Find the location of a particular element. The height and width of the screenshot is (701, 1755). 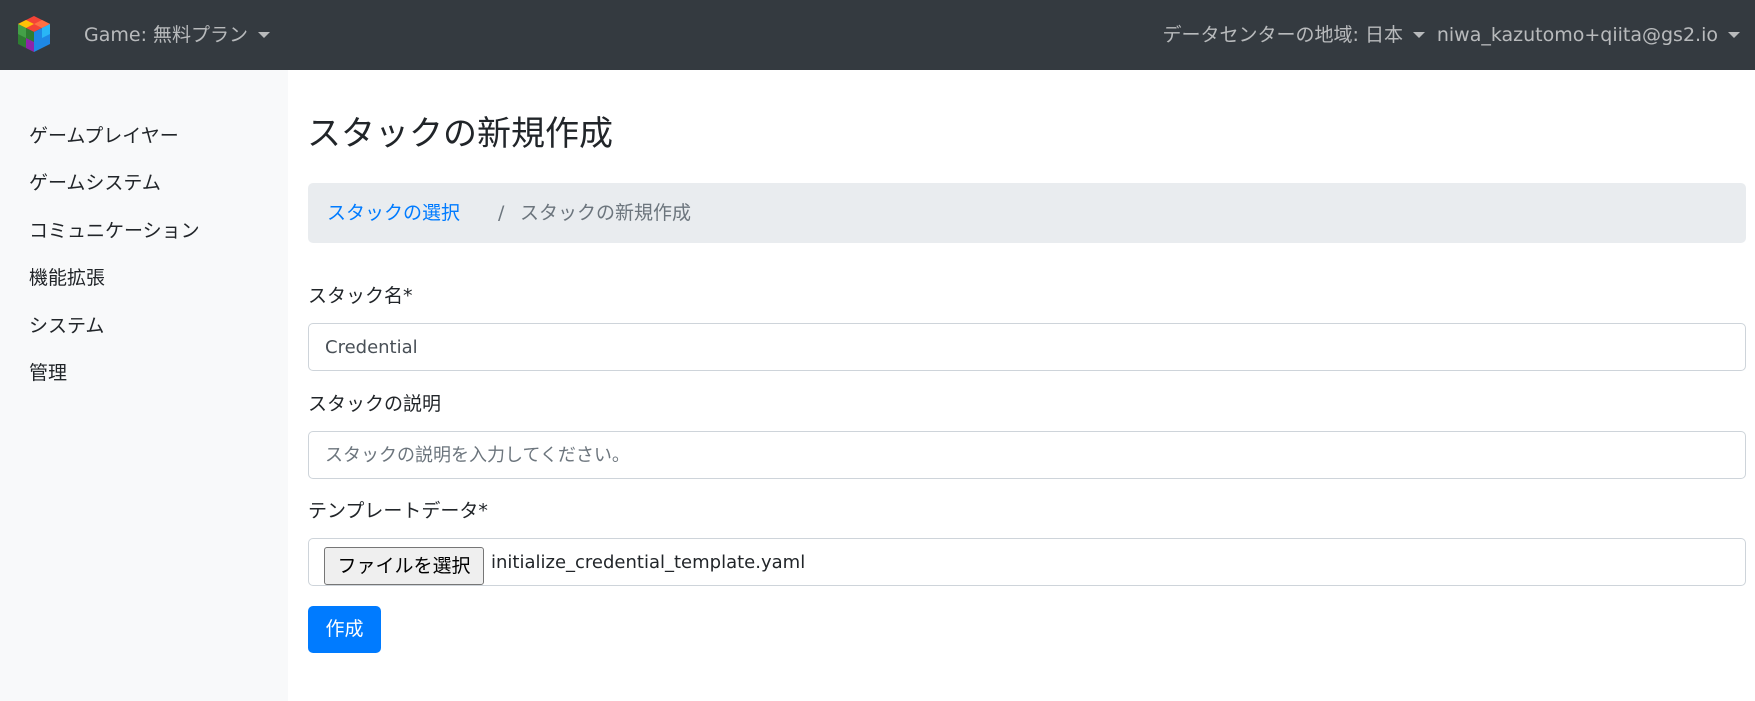

create-button: 作成 is located at coordinates (344, 629).